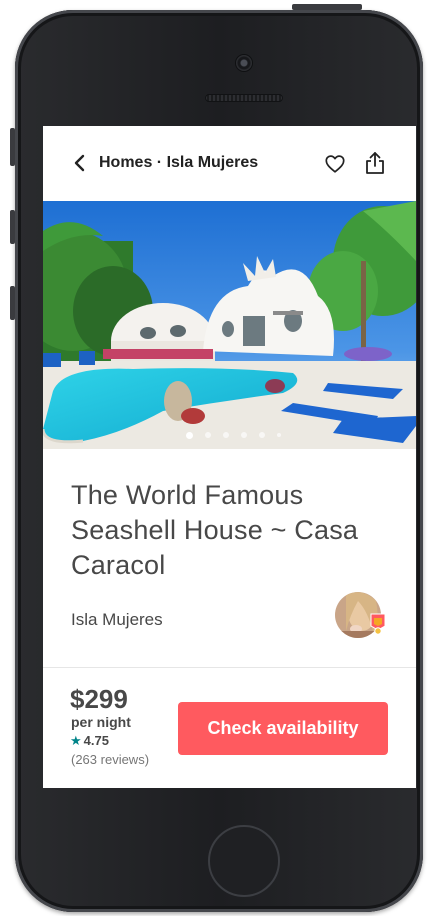 The height and width of the screenshot is (916, 438). Describe the element at coordinates (244, 63) in the screenshot. I see `front-camera` at that location.